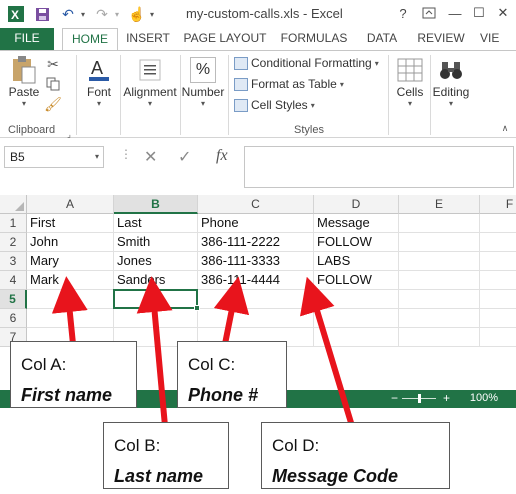 Image resolution: width=516 pixels, height=494 pixels. What do you see at coordinates (356, 204) in the screenshot?
I see `column-header-d: D` at bounding box center [356, 204].